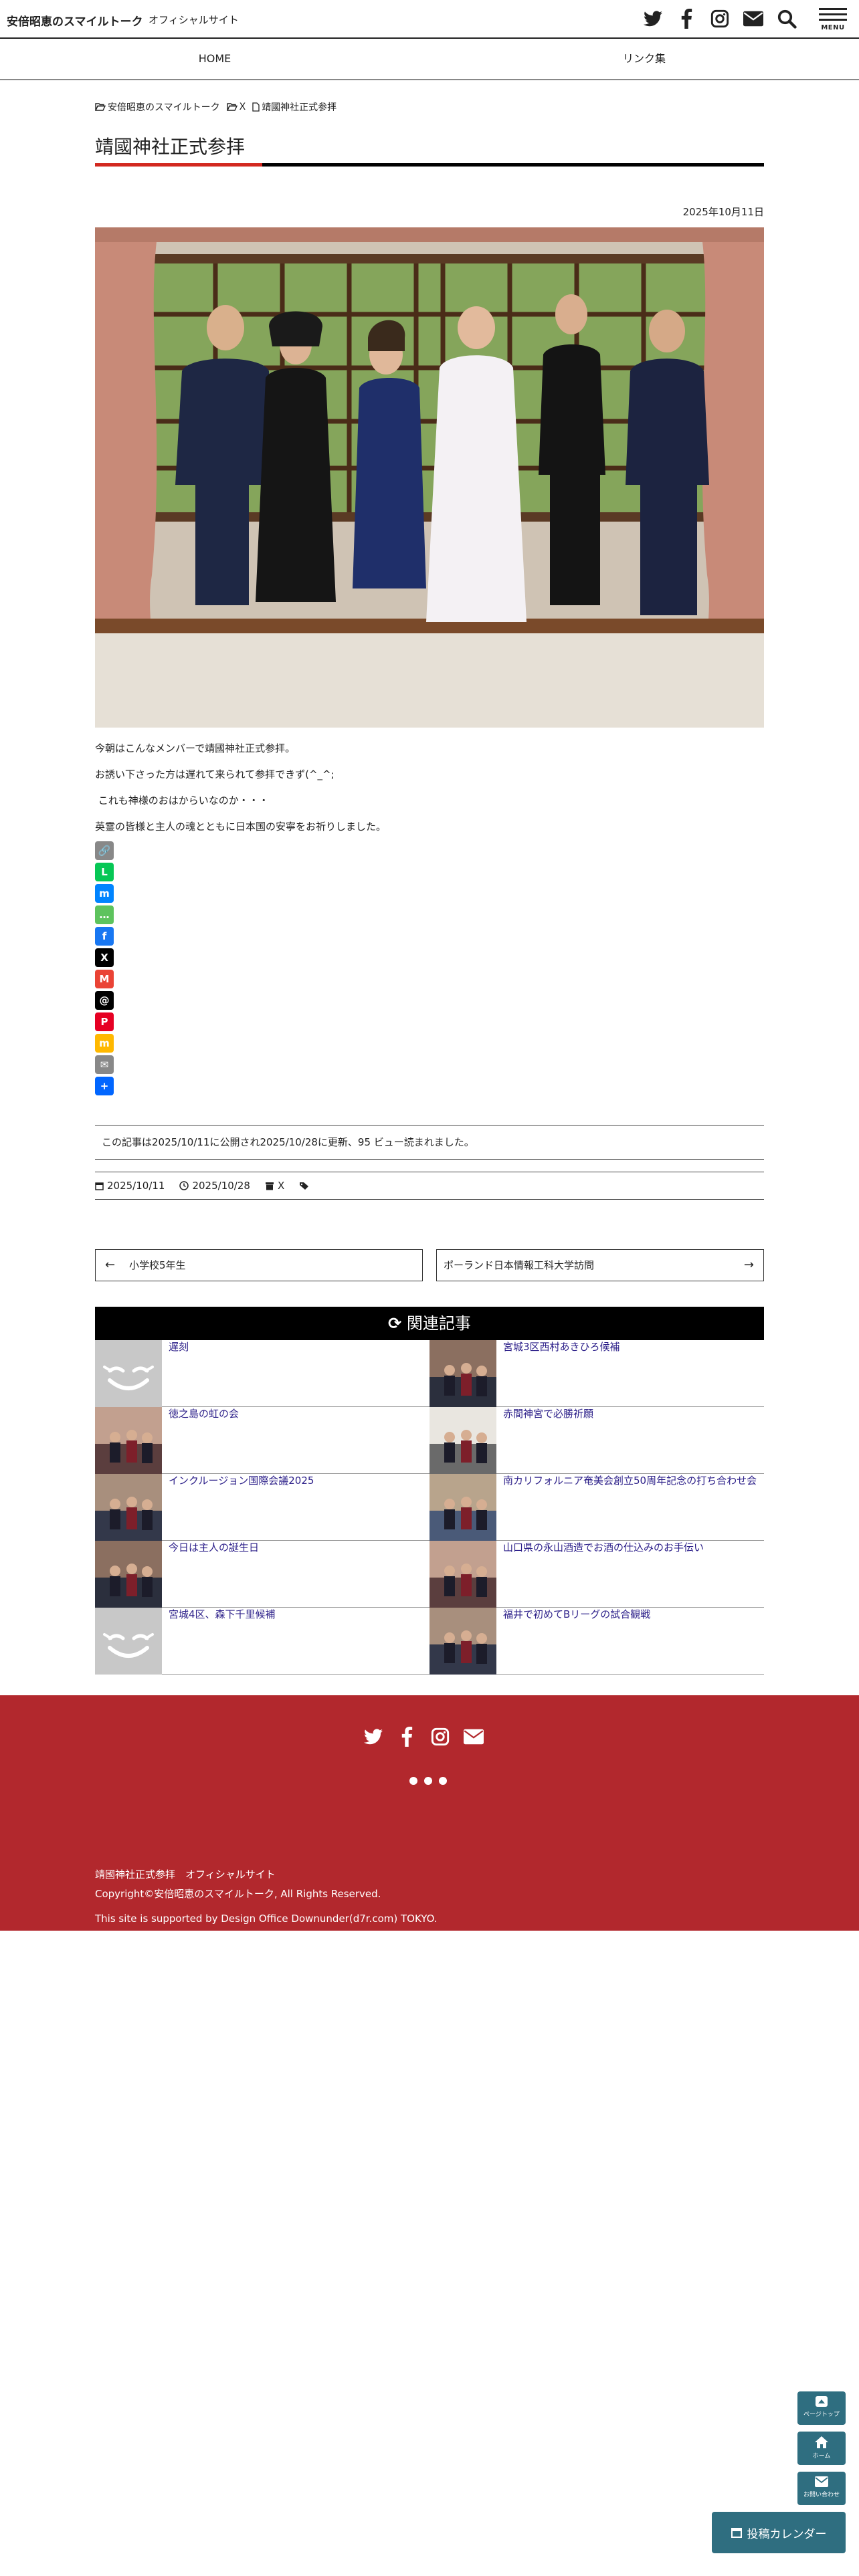  Describe the element at coordinates (136, 1186) in the screenshot. I see `published-date: 2025/10/11` at that location.